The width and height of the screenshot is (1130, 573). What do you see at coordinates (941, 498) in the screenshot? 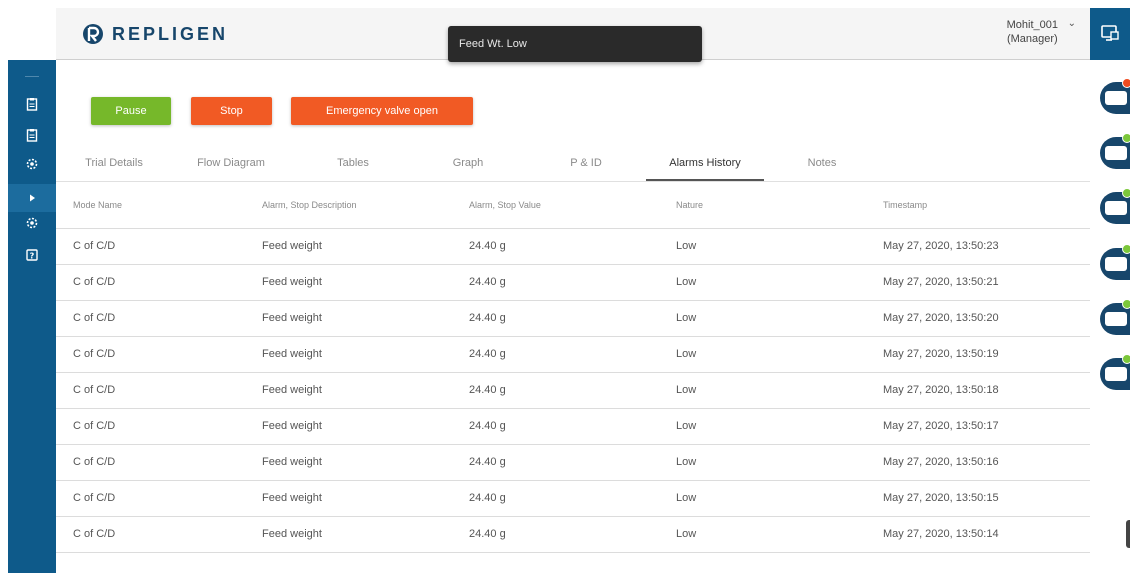
I see `timestamp-cell: May 27, 2020, 13:50:15` at bounding box center [941, 498].